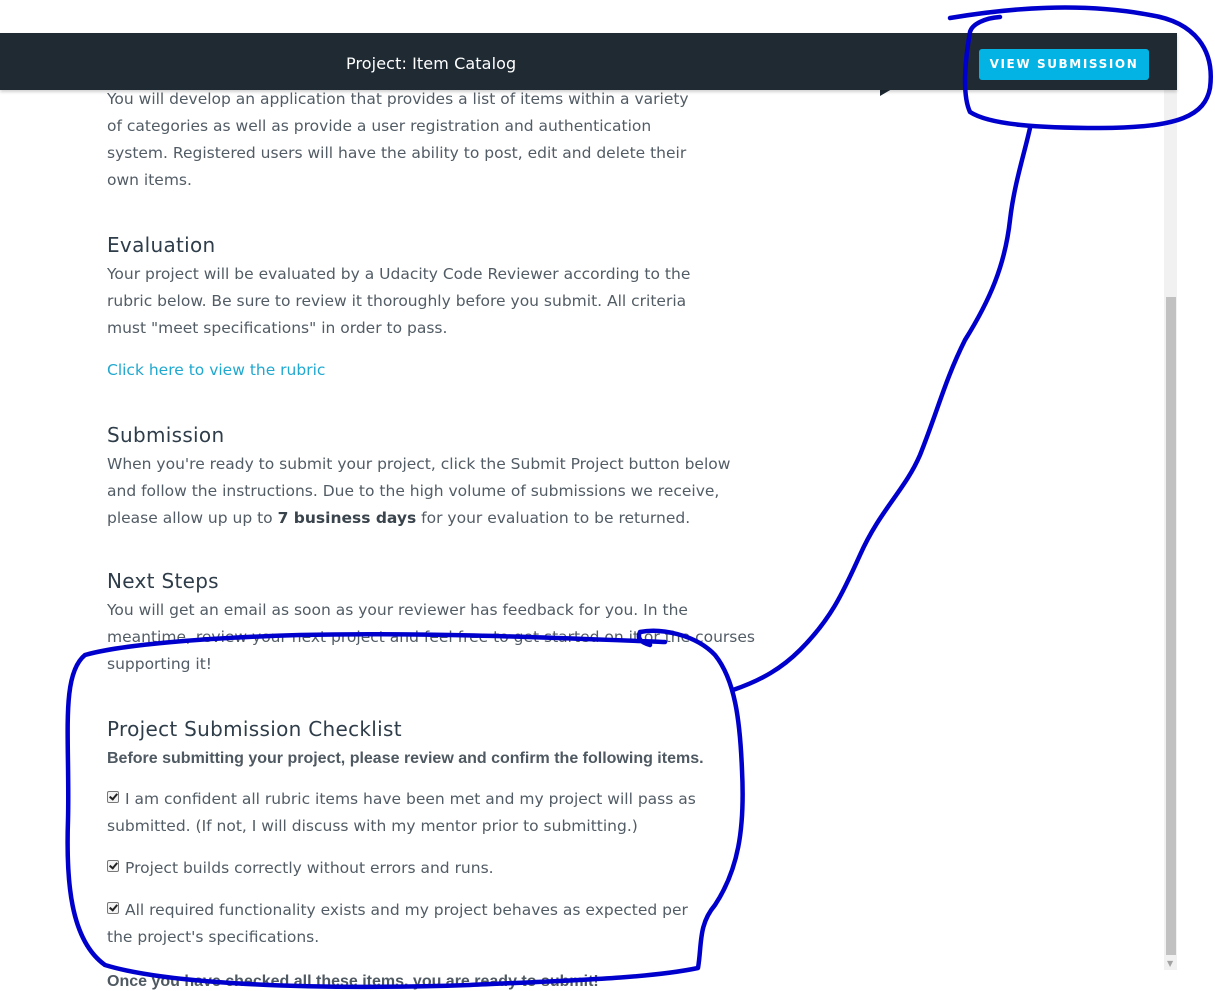 The width and height of the screenshot is (1215, 991). What do you see at coordinates (886, 92) in the screenshot?
I see `header-pointer-icon` at bounding box center [886, 92].